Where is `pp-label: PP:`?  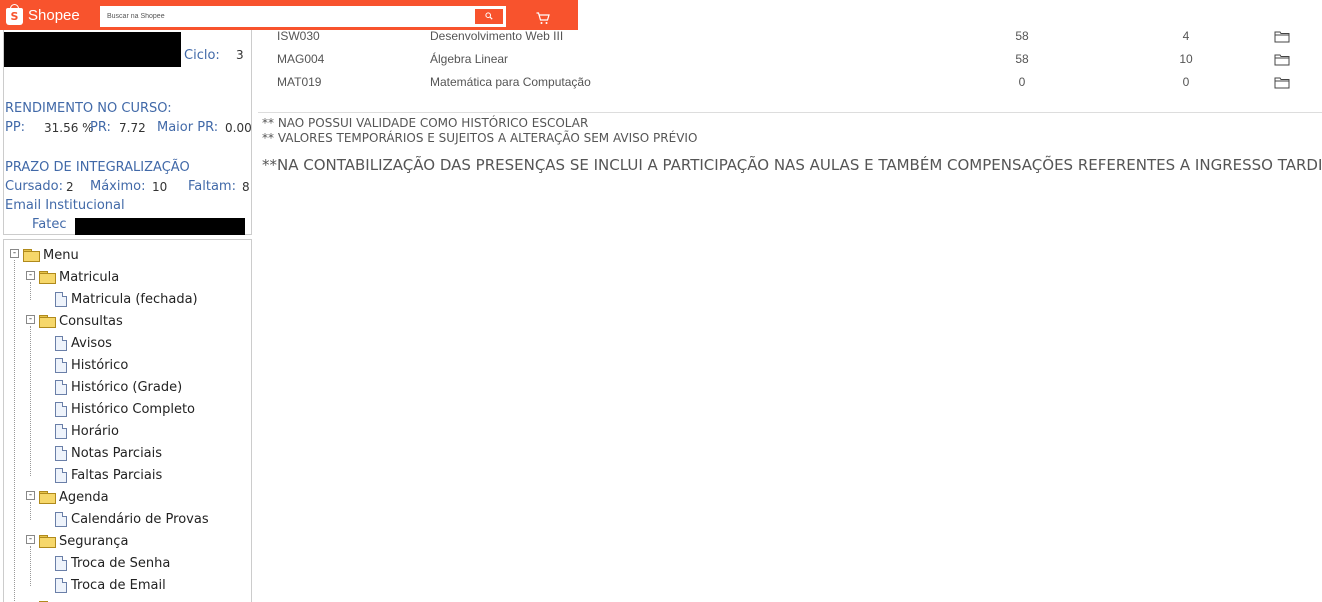 pp-label: PP: is located at coordinates (15, 127).